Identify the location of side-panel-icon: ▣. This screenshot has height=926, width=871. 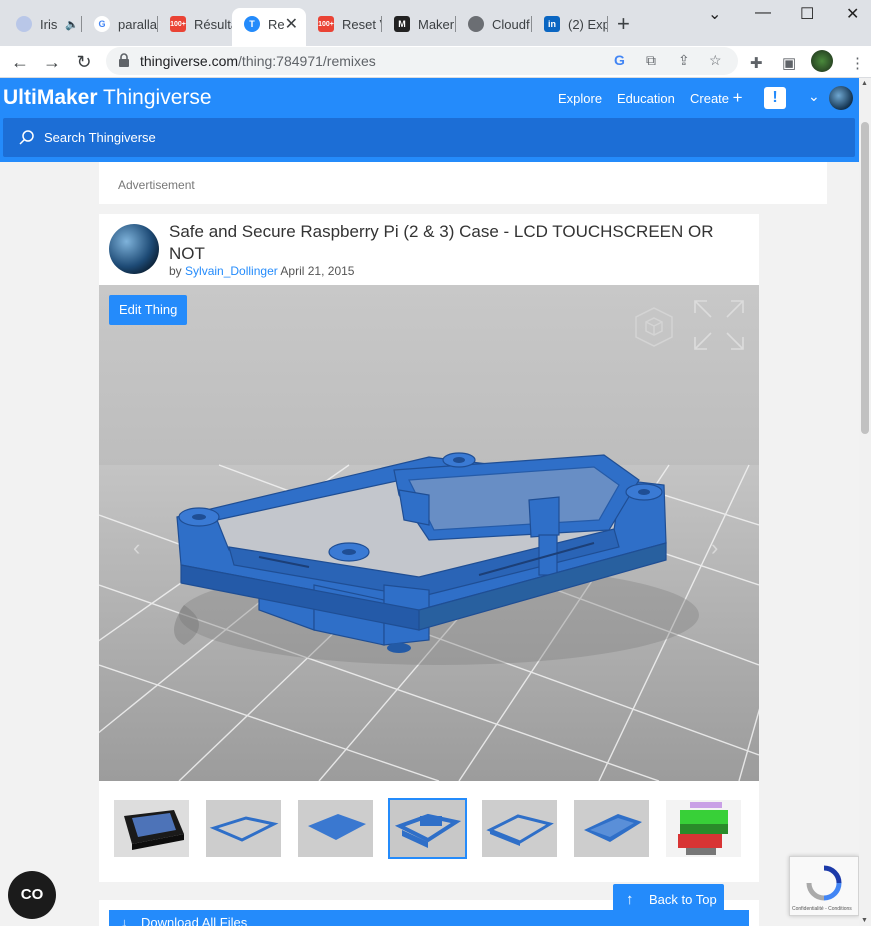
(789, 63).